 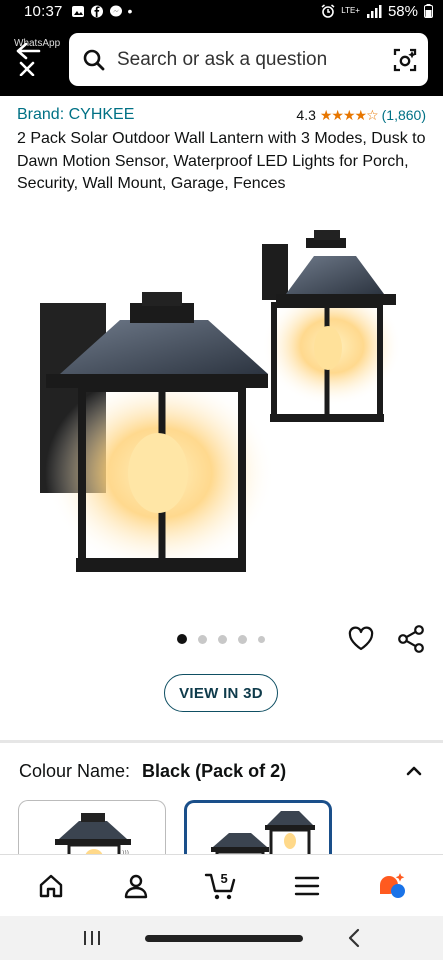 What do you see at coordinates (94, 59) in the screenshot?
I see `search-icon` at bounding box center [94, 59].